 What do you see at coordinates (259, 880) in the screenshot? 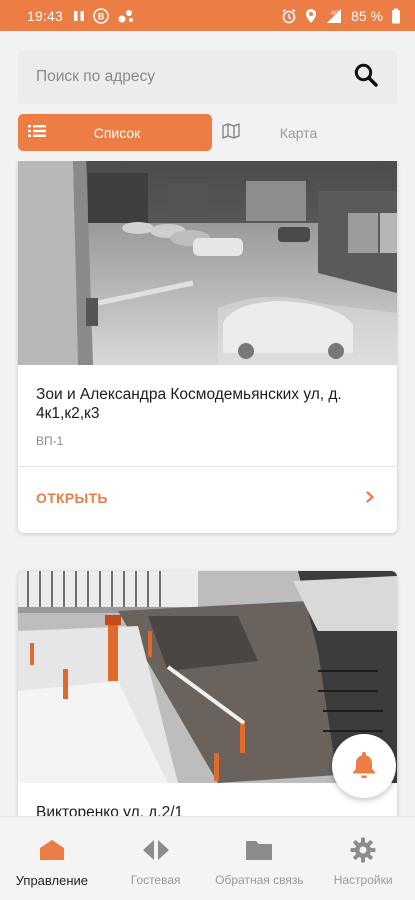
I see `nav-label: Обратная связь` at bounding box center [259, 880].